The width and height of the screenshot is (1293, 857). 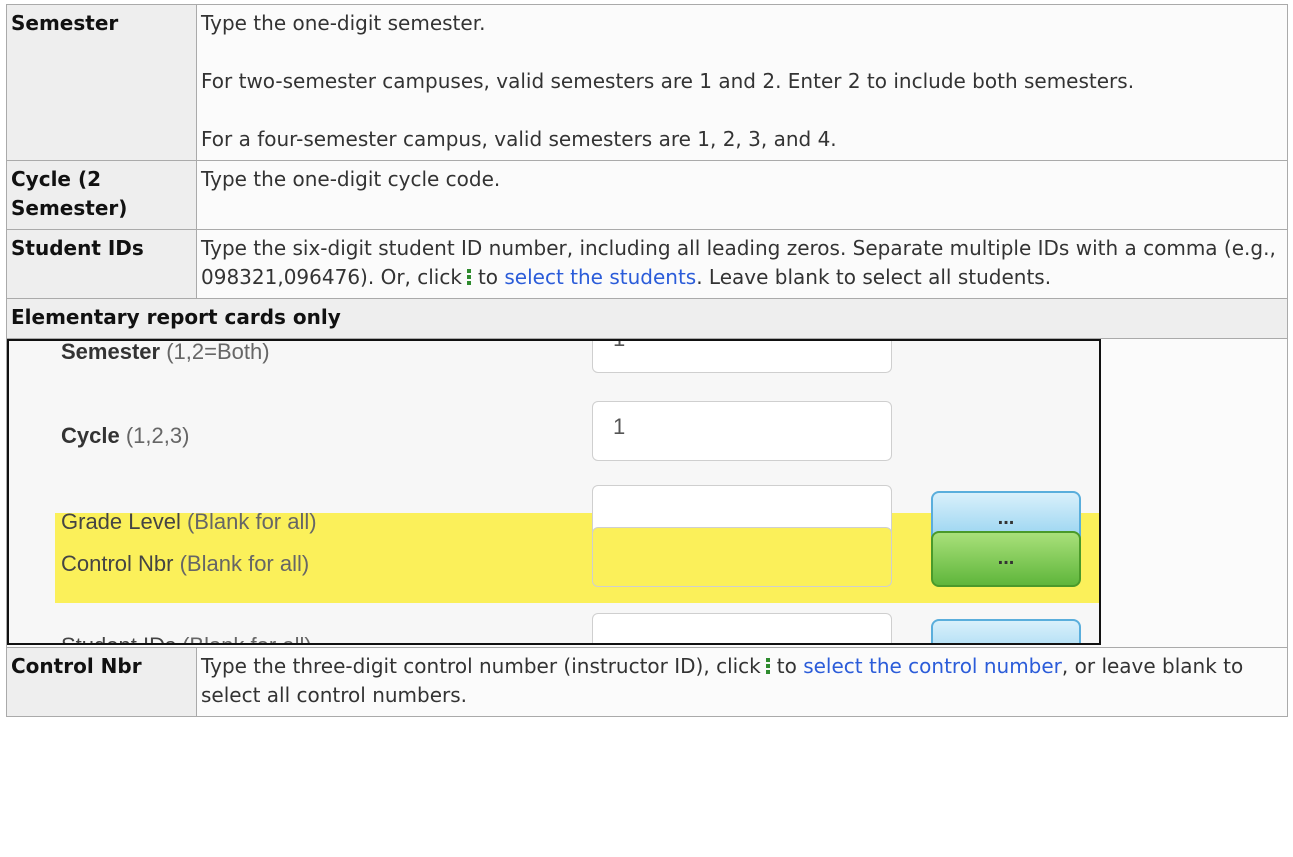 I want to click on semester-input: 1, so click(x=742, y=357).